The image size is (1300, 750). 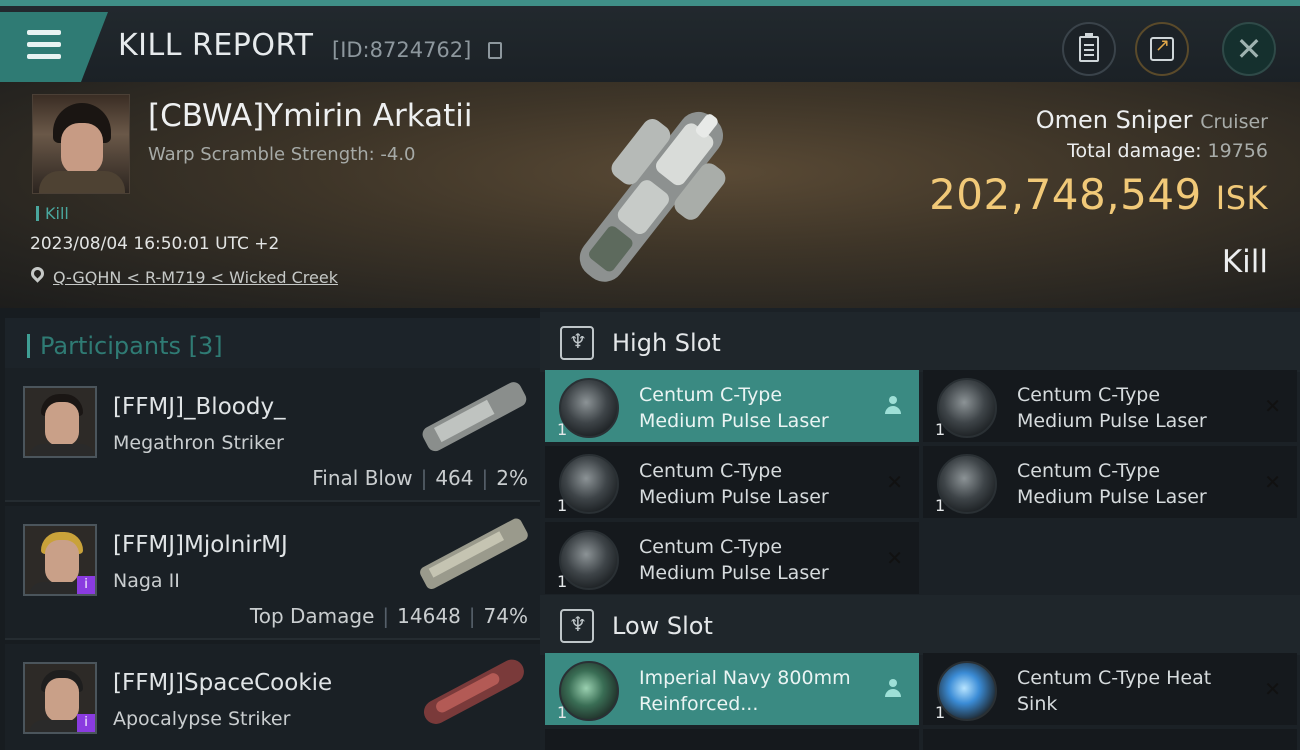 What do you see at coordinates (44, 32) in the screenshot?
I see `hamburger-icon` at bounding box center [44, 32].